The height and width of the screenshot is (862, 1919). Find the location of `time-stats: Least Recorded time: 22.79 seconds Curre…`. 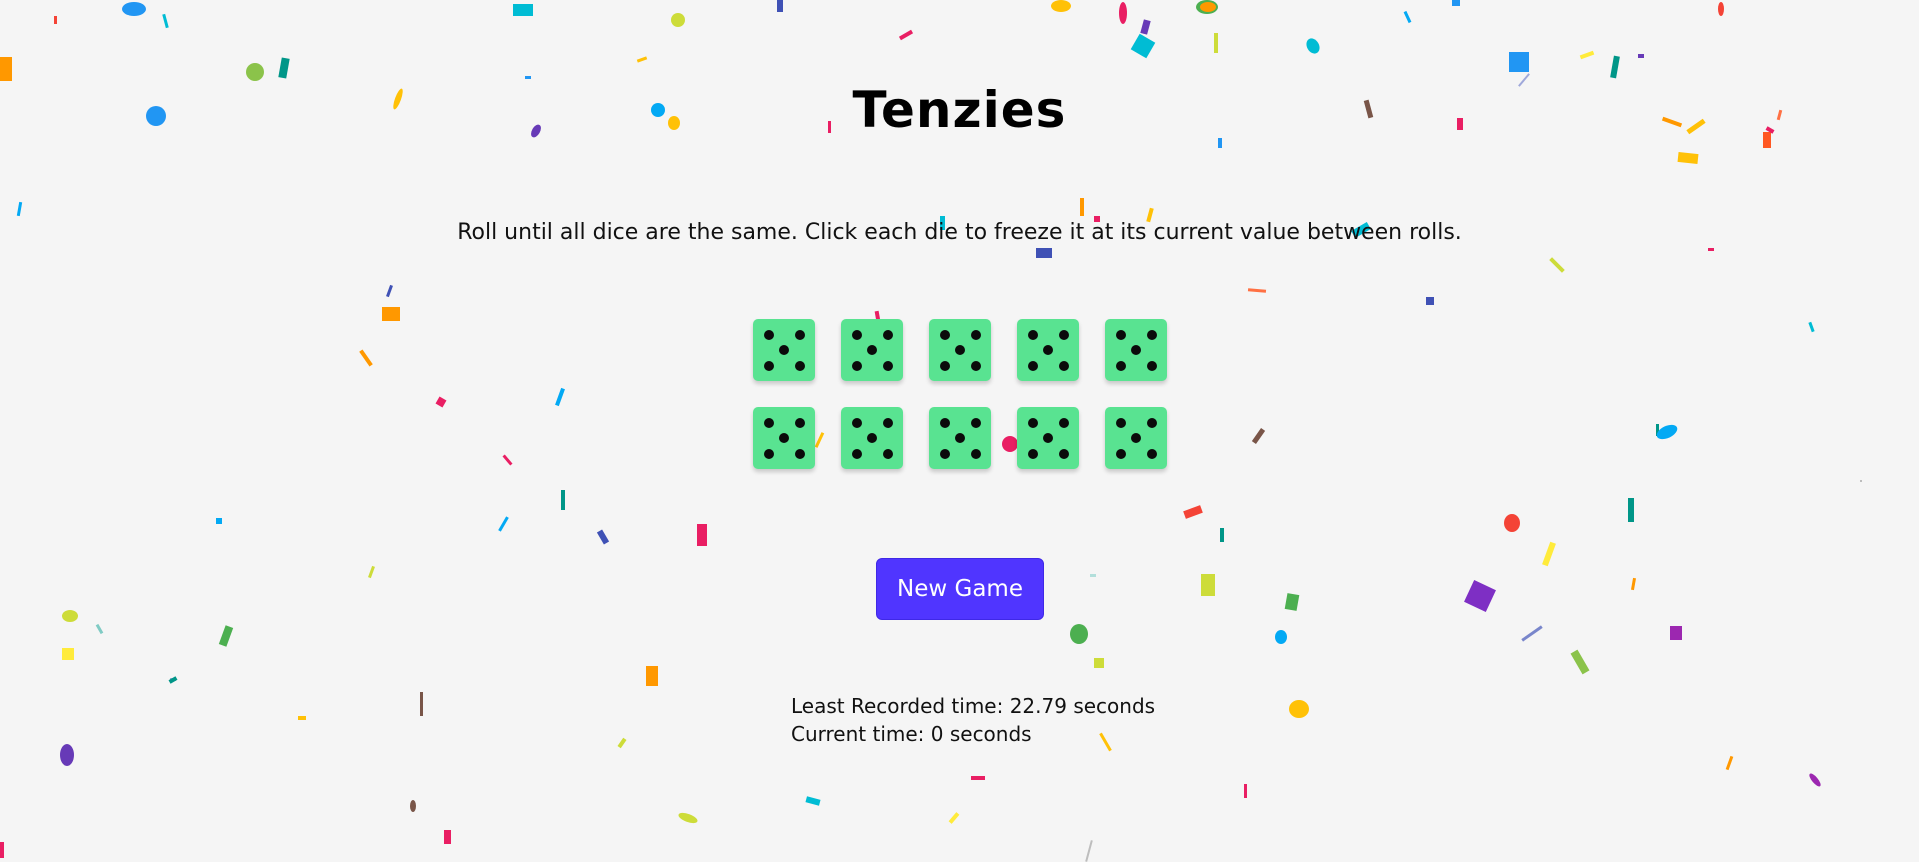

time-stats: Least Recorded time: 22.79 seconds Curre… is located at coordinates (973, 720).